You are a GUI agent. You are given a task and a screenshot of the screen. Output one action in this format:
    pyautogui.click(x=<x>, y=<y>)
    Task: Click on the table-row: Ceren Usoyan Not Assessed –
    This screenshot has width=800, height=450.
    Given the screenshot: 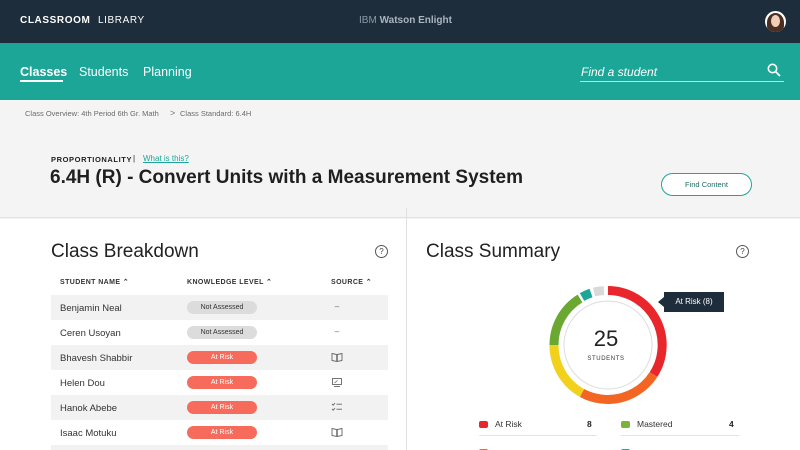 What is the action you would take?
    pyautogui.click(x=219, y=332)
    